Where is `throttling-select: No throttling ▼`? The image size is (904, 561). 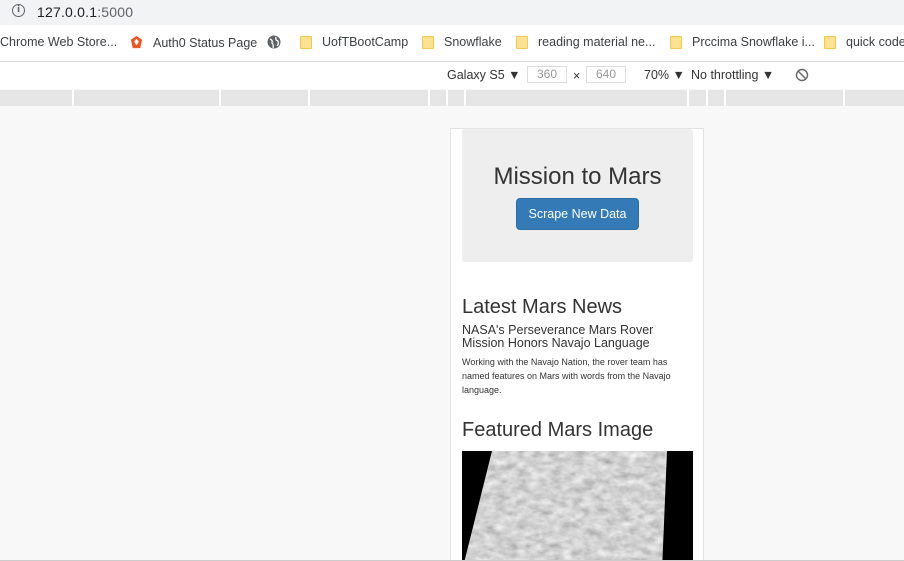
throttling-select: No throttling ▼ is located at coordinates (732, 75).